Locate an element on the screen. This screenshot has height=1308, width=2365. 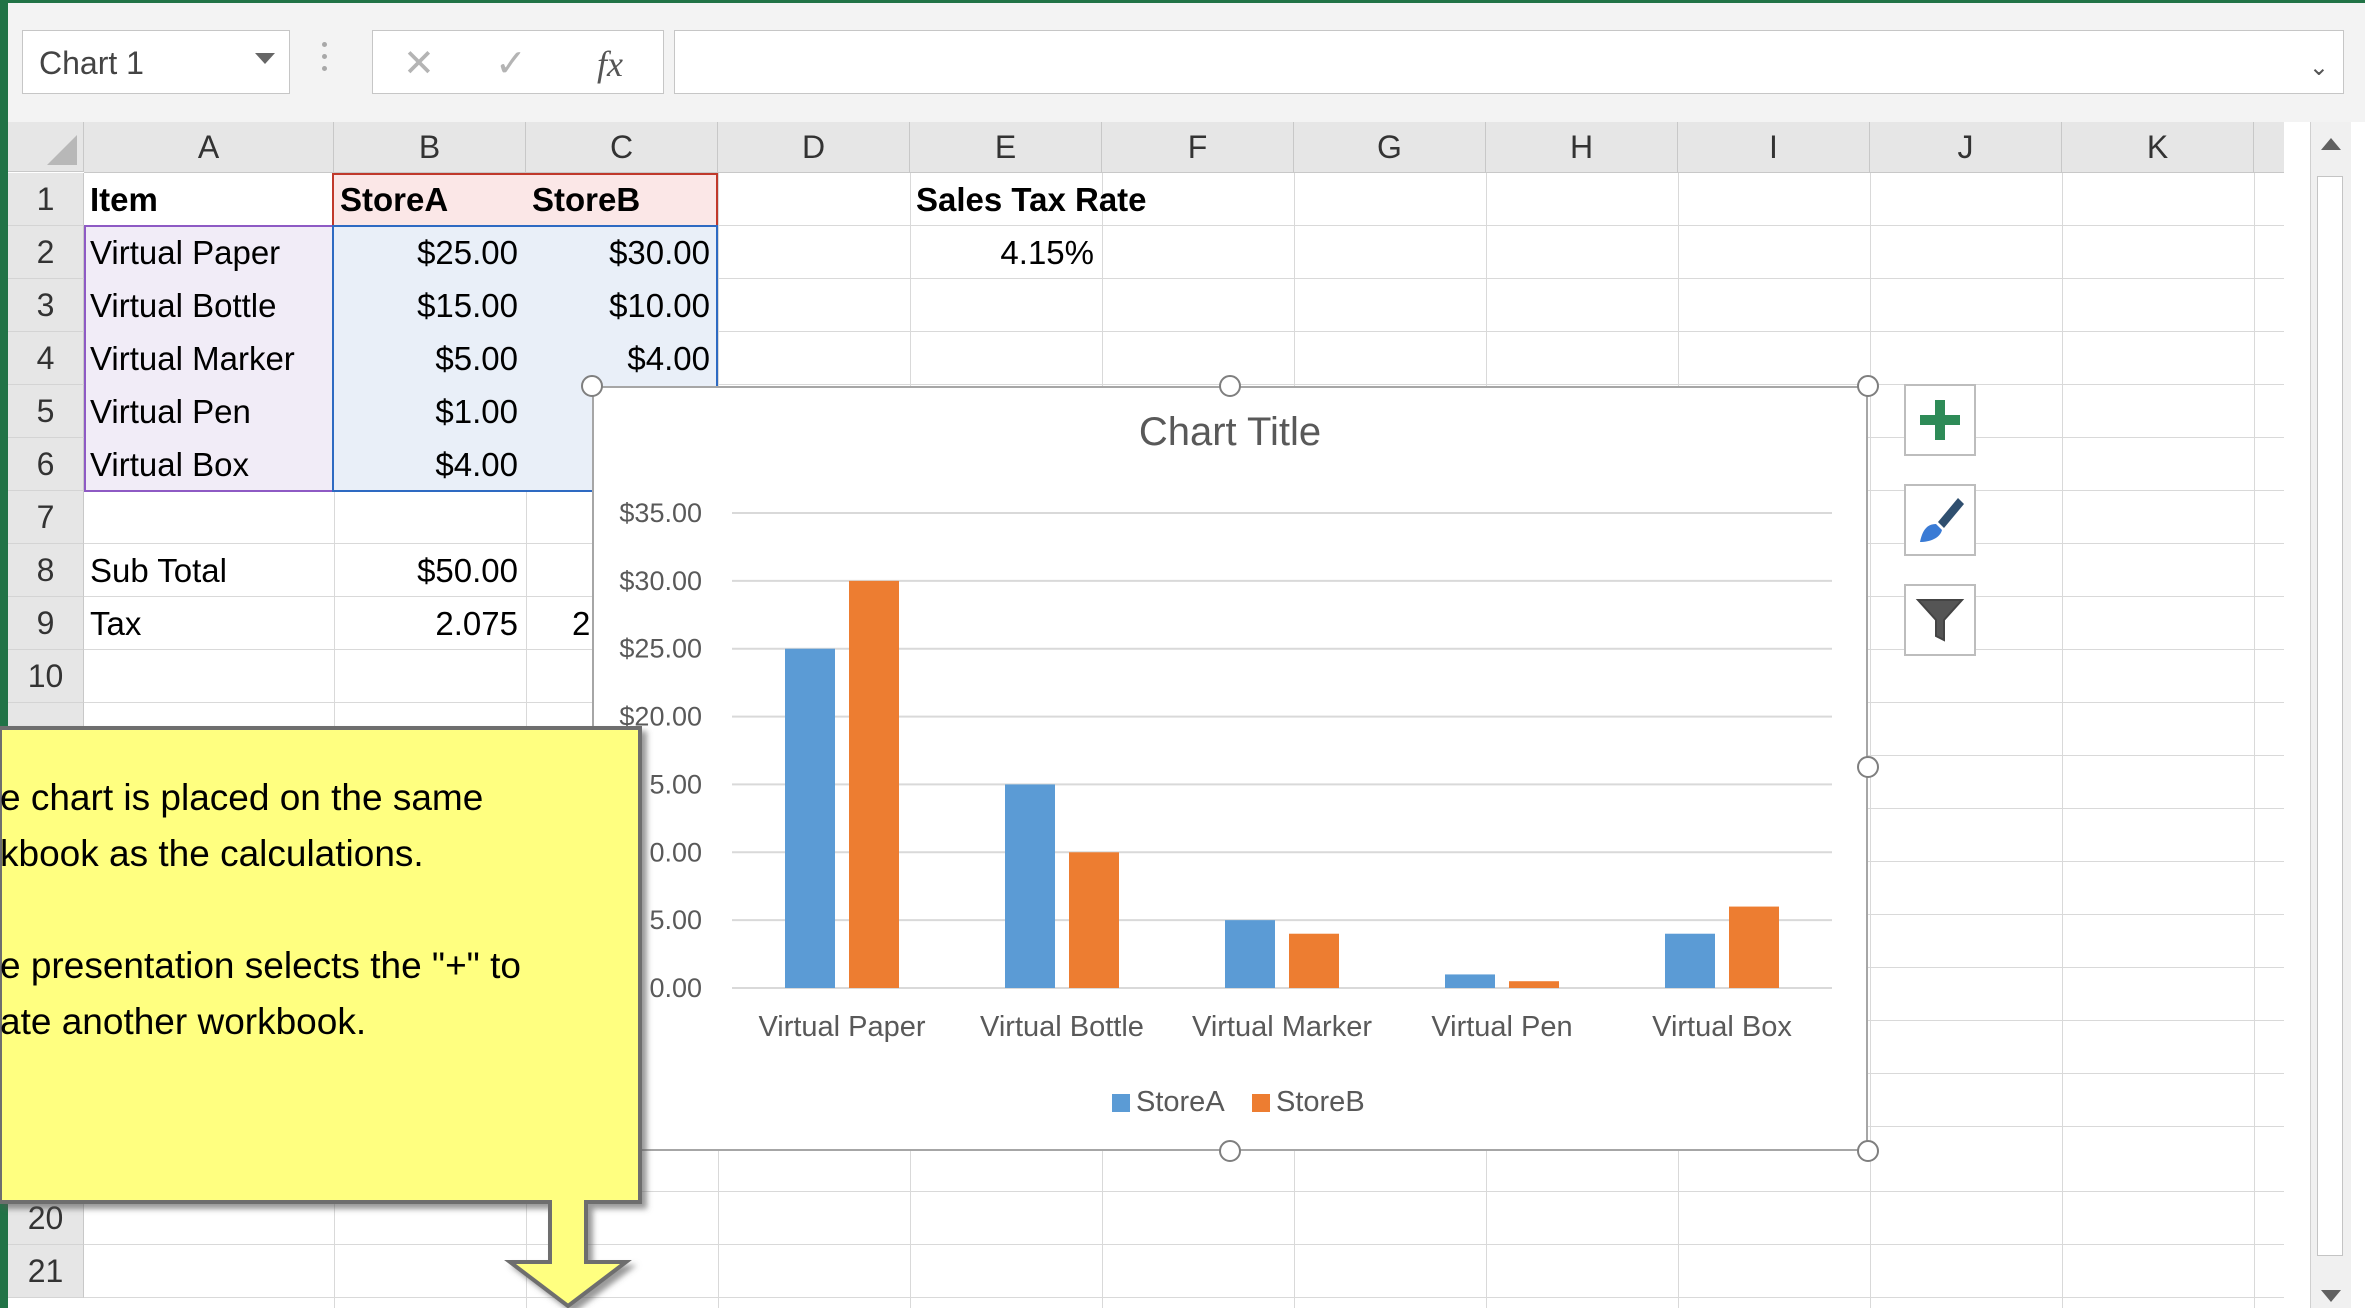
x-tick-label: Virtual Bottle is located at coordinates (1062, 1027).